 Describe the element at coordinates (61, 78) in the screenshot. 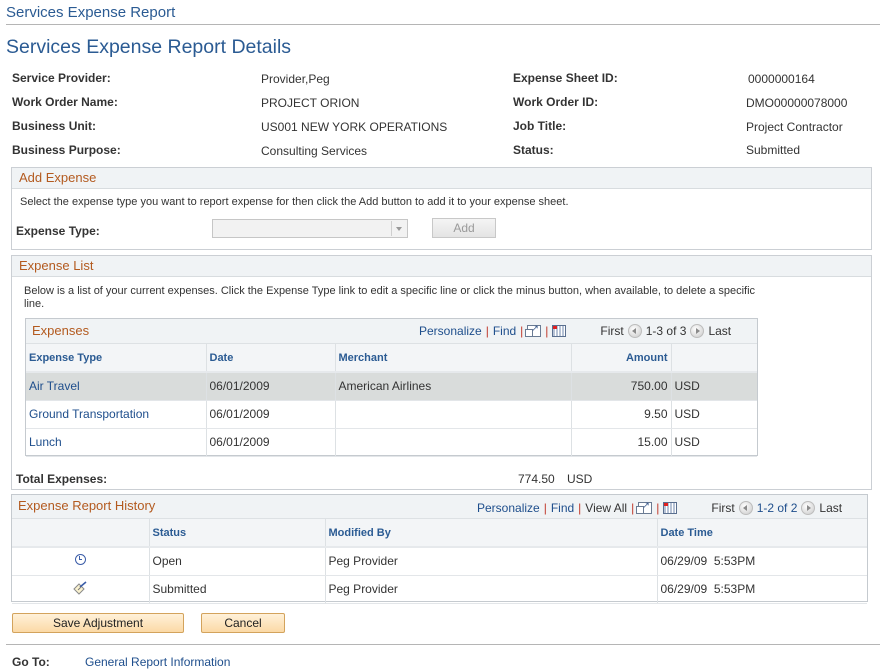

I see `service-provider-label: Service Provider:` at that location.